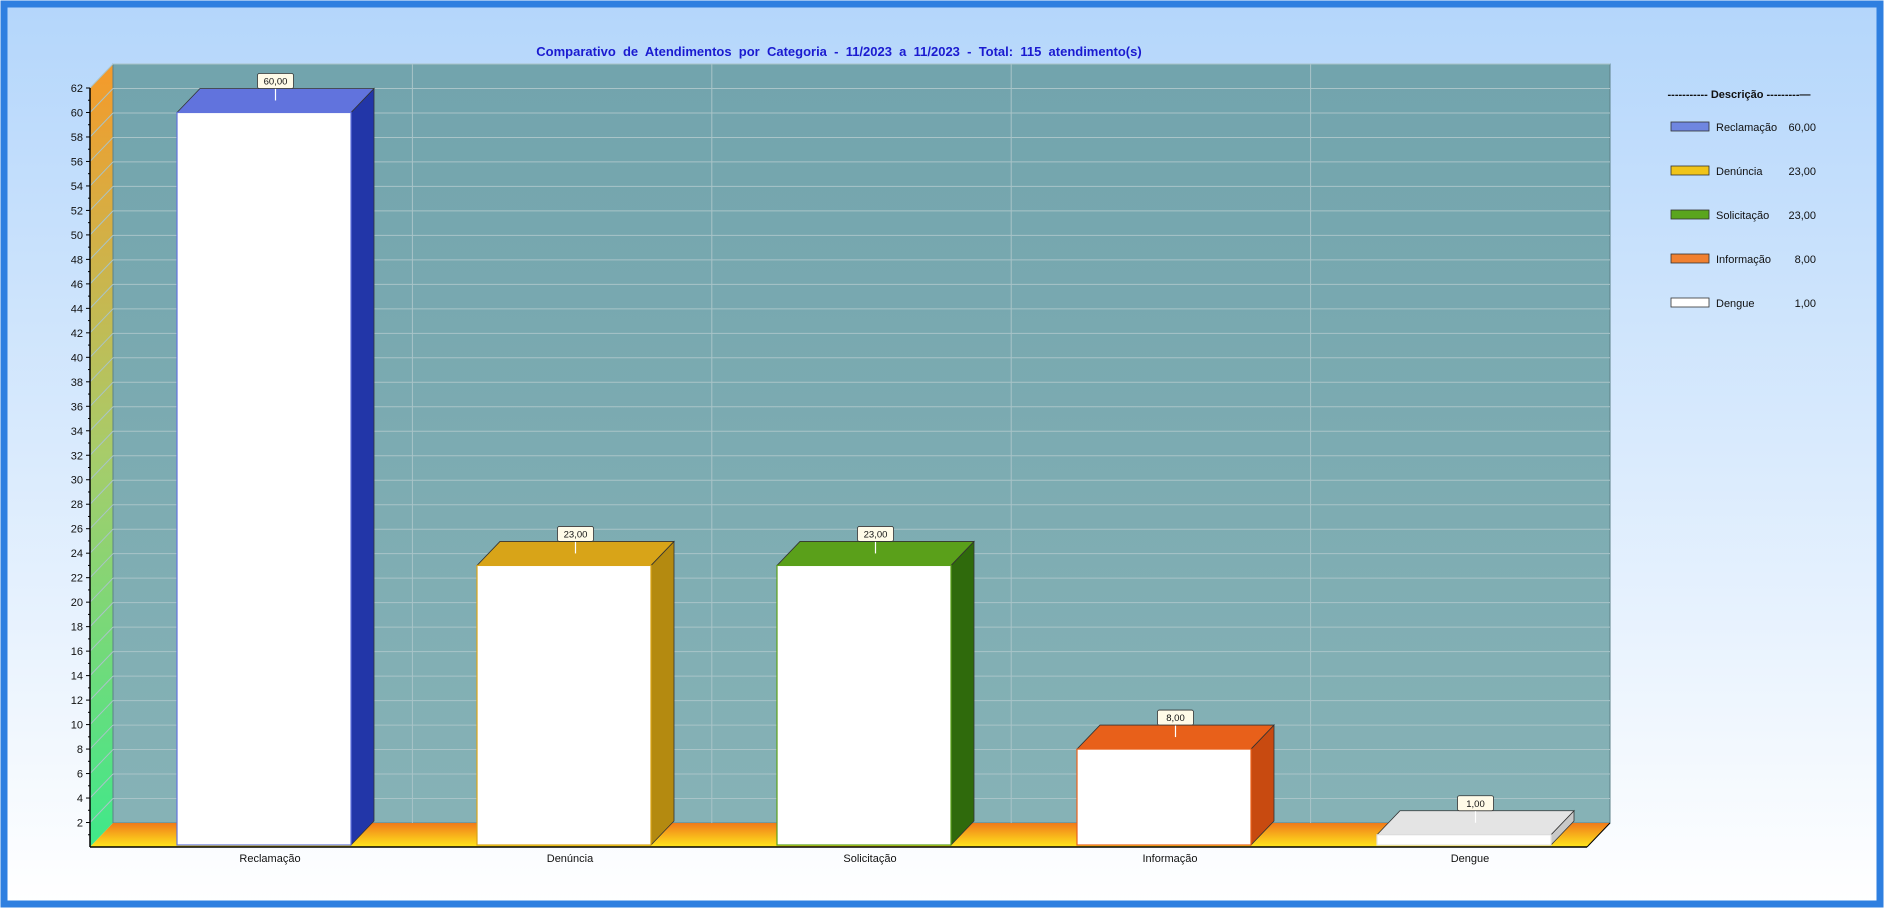 This screenshot has height=915, width=1886. What do you see at coordinates (77, 211) in the screenshot?
I see `y-tick-label: 52` at bounding box center [77, 211].